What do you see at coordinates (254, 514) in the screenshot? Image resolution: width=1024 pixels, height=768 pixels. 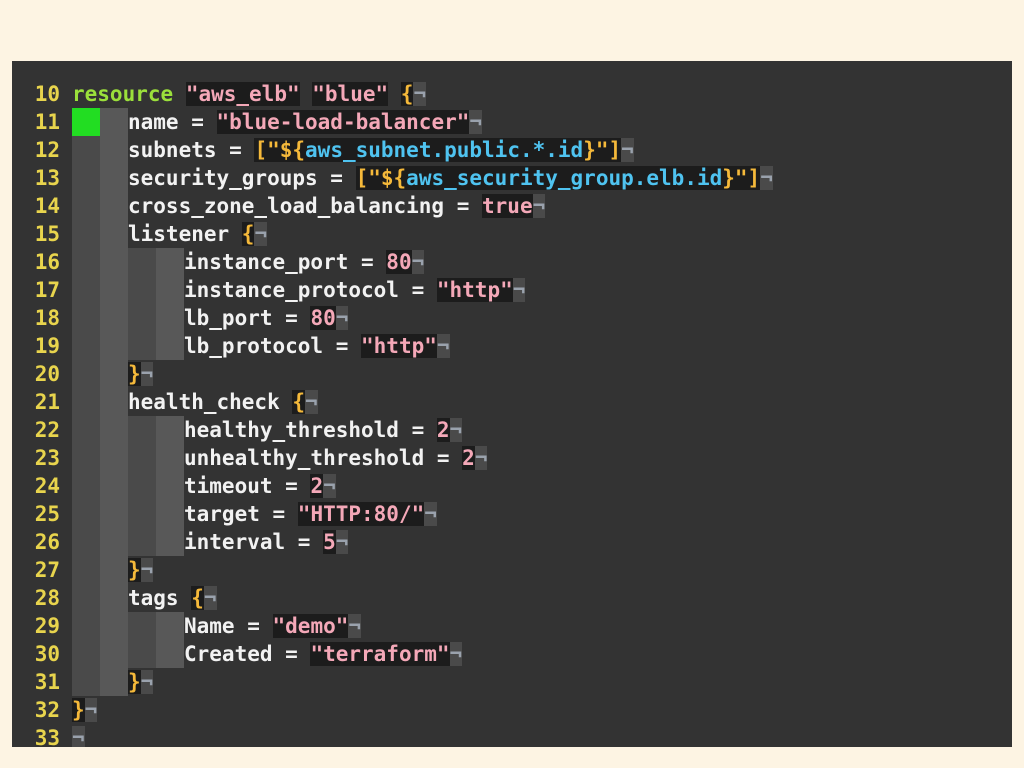 I see `code-text: target = "HTTP:80/"¬` at bounding box center [254, 514].